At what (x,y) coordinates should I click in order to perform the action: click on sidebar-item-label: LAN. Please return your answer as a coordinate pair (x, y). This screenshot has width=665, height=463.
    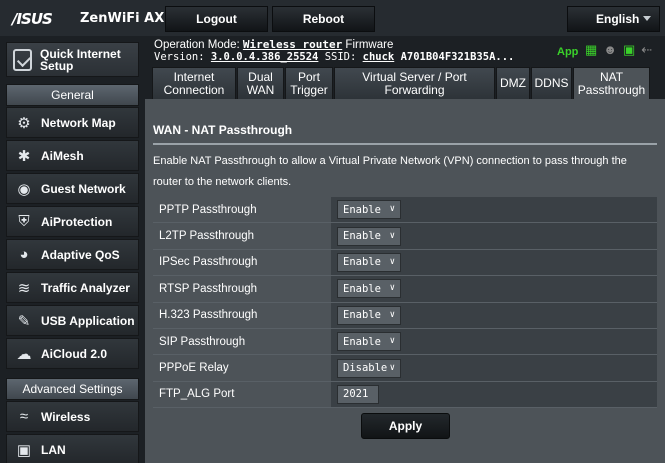
    Looking at the image, I should click on (53, 449).